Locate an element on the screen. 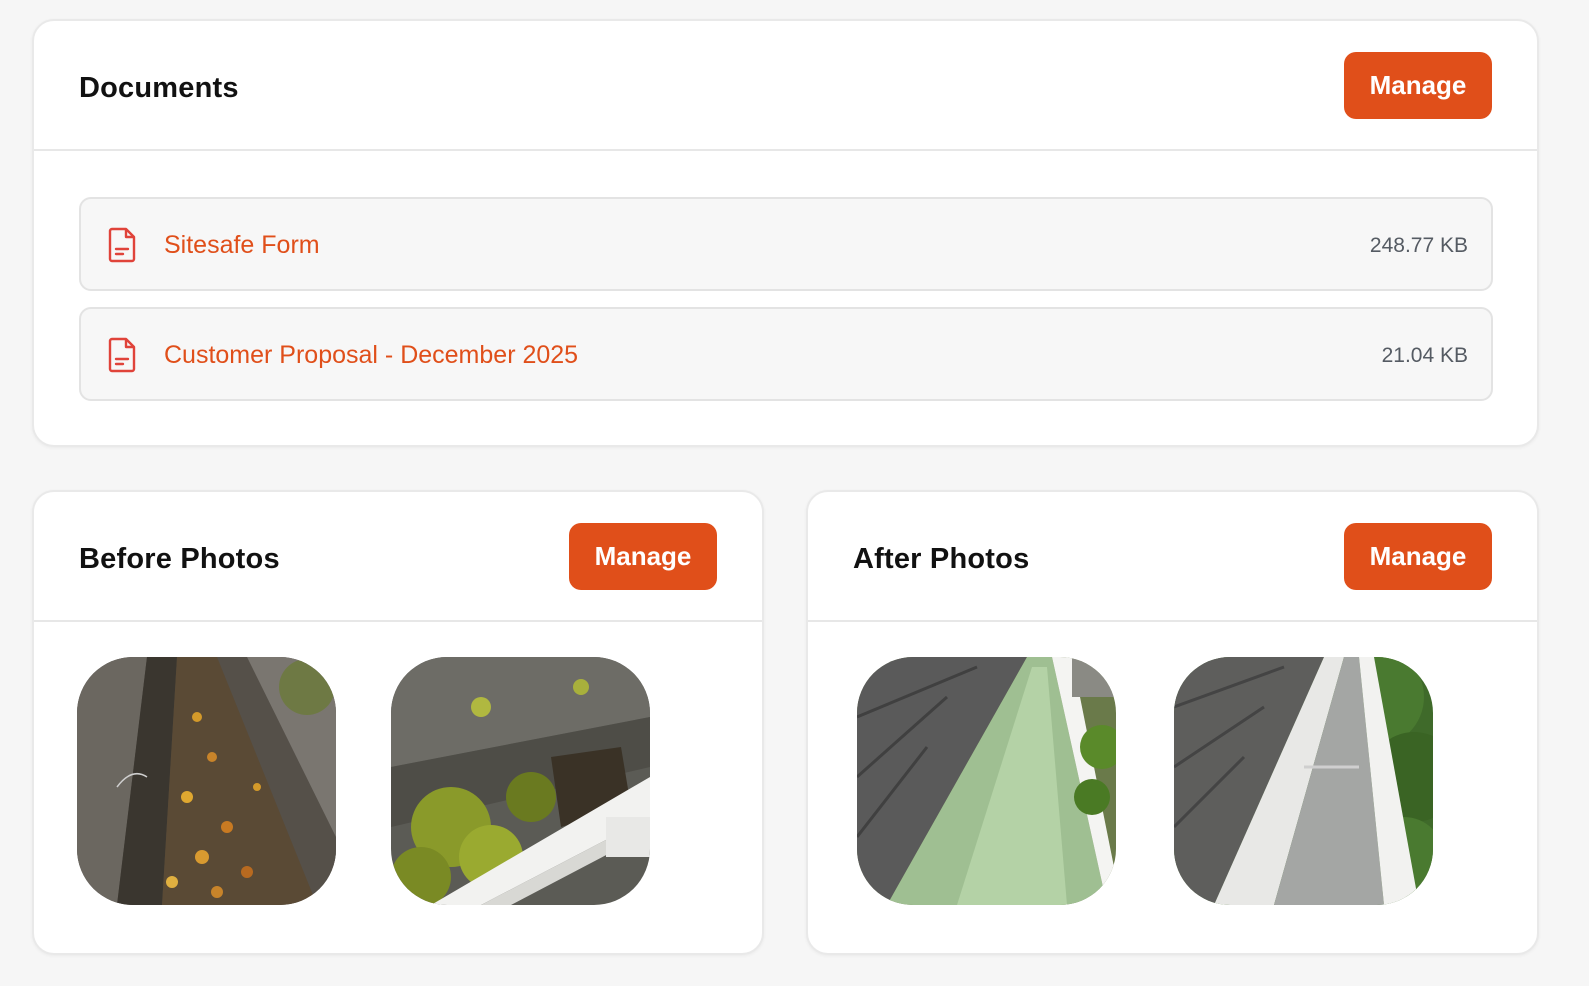  before-photos-title: Before Photos is located at coordinates (179, 559).